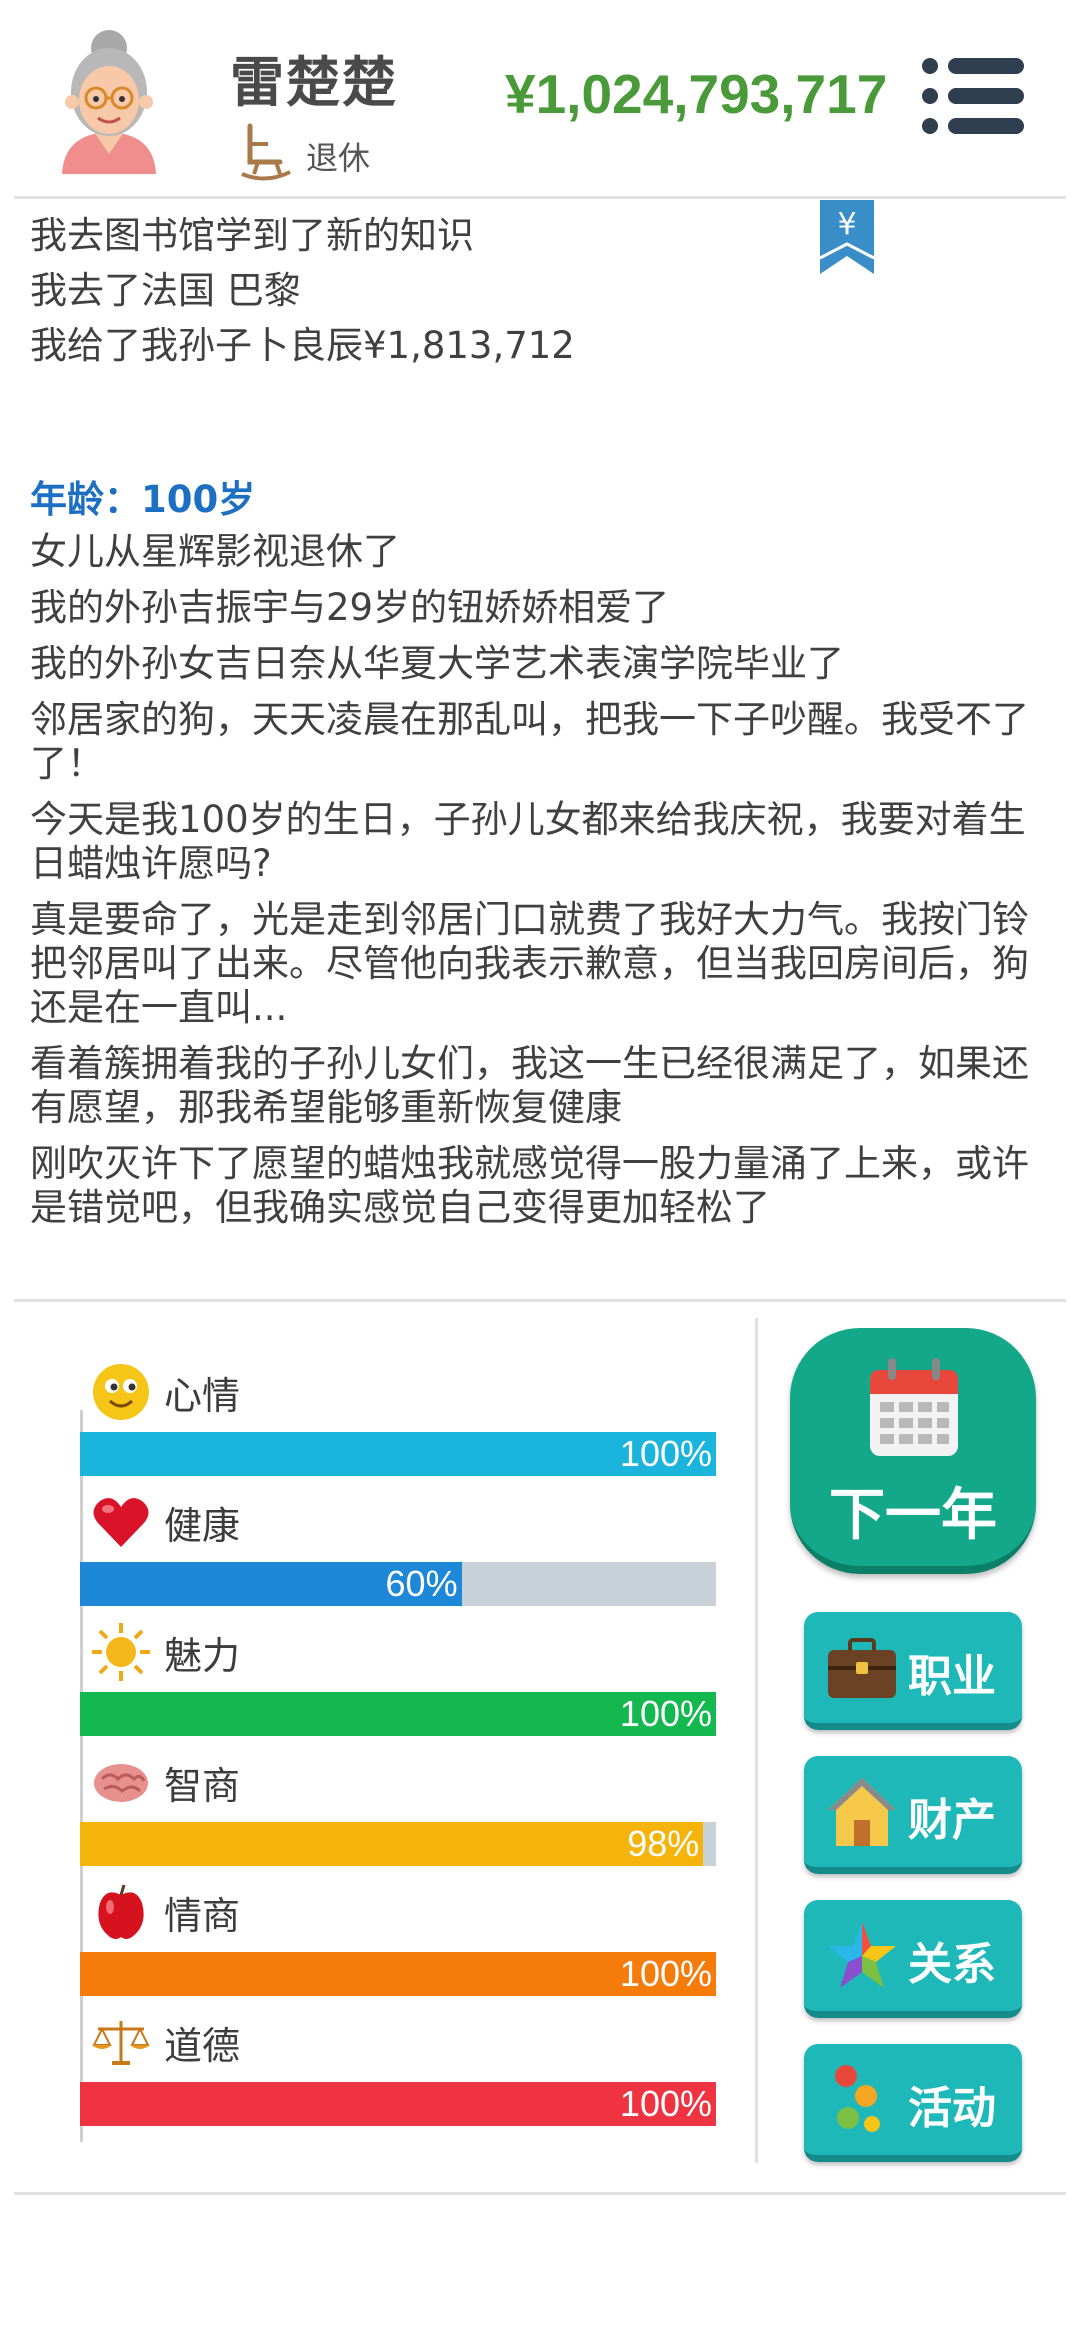  Describe the element at coordinates (121, 1522) in the screenshot. I see `heart-icon` at that location.